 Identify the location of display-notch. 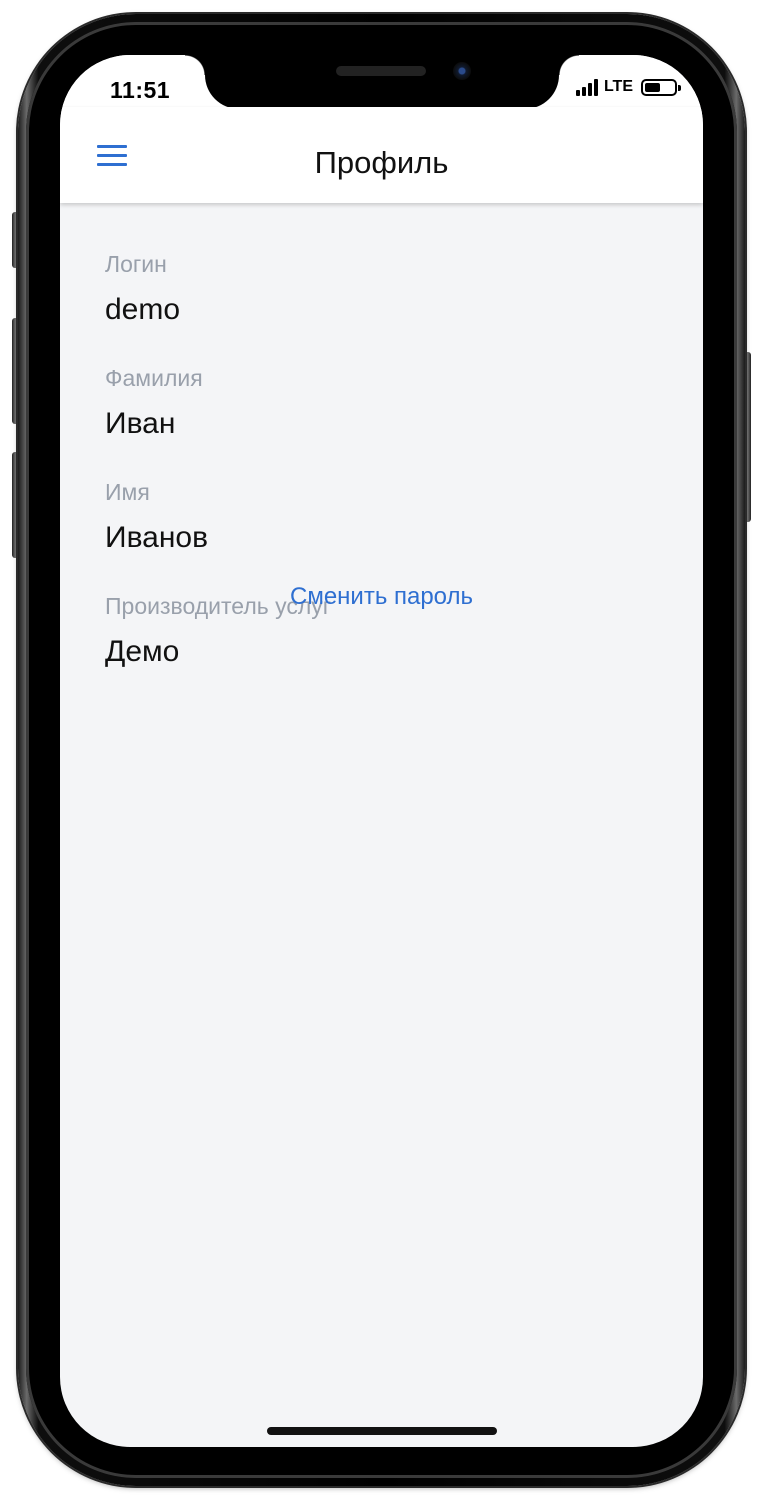
(382, 82).